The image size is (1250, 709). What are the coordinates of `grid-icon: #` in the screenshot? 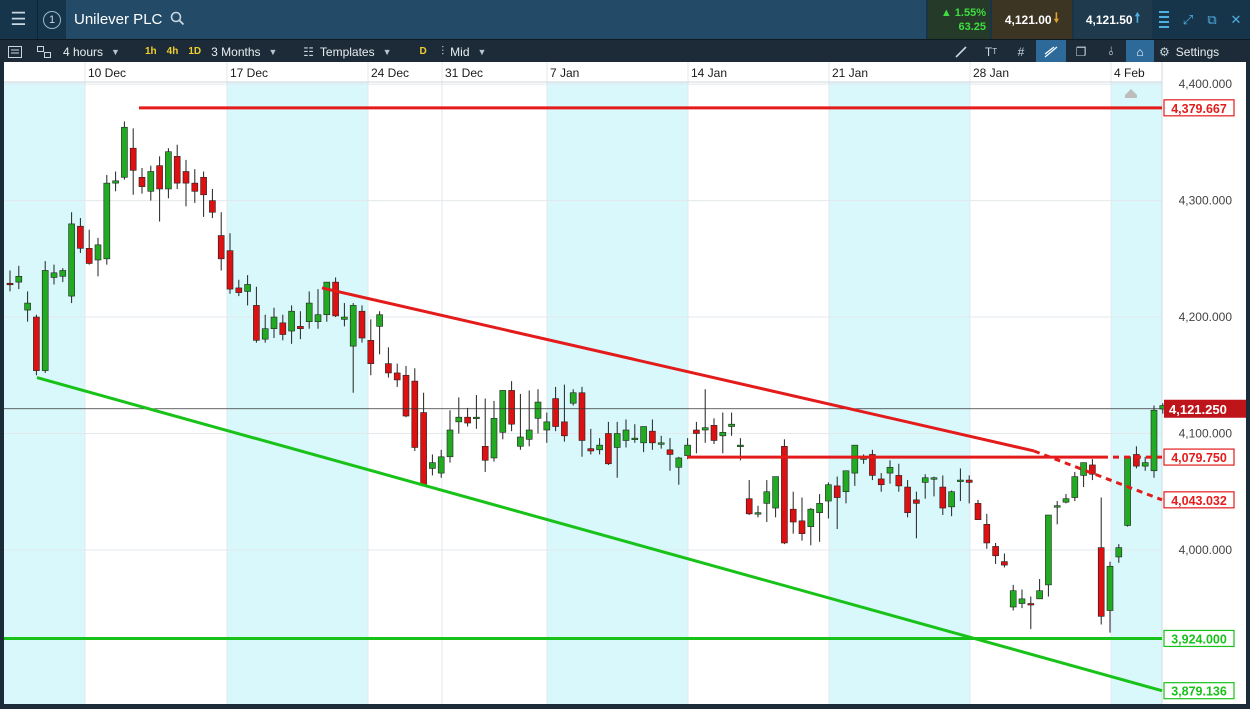 It's located at (1021, 51).